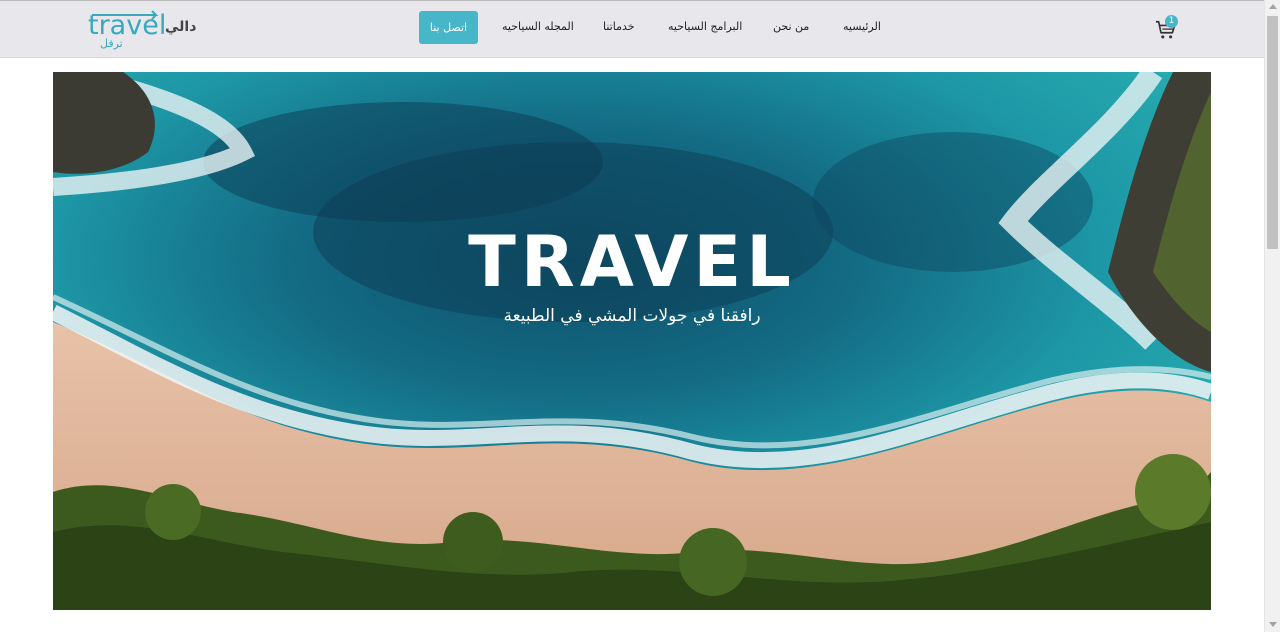 The width and height of the screenshot is (1280, 632). I want to click on cart-count-badge: 1, so click(1171, 21).